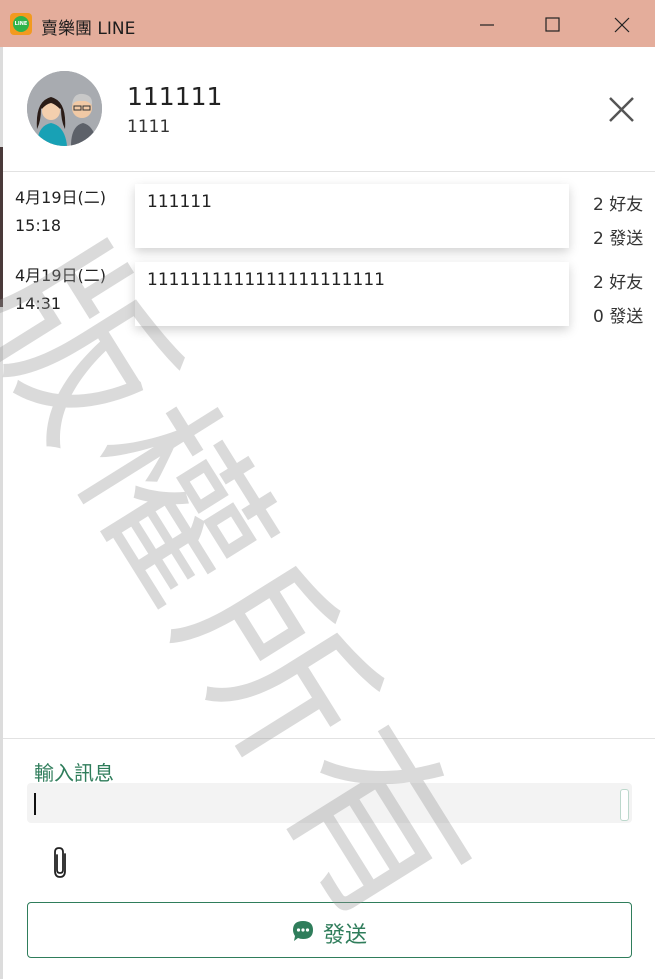  What do you see at coordinates (345, 935) in the screenshot?
I see `send-button-label: 發送` at bounding box center [345, 935].